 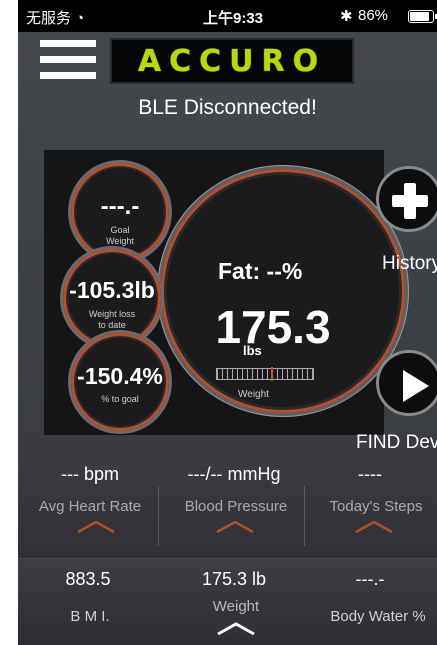 What do you see at coordinates (90, 616) in the screenshot?
I see `bmi-label: B M I.` at bounding box center [90, 616].